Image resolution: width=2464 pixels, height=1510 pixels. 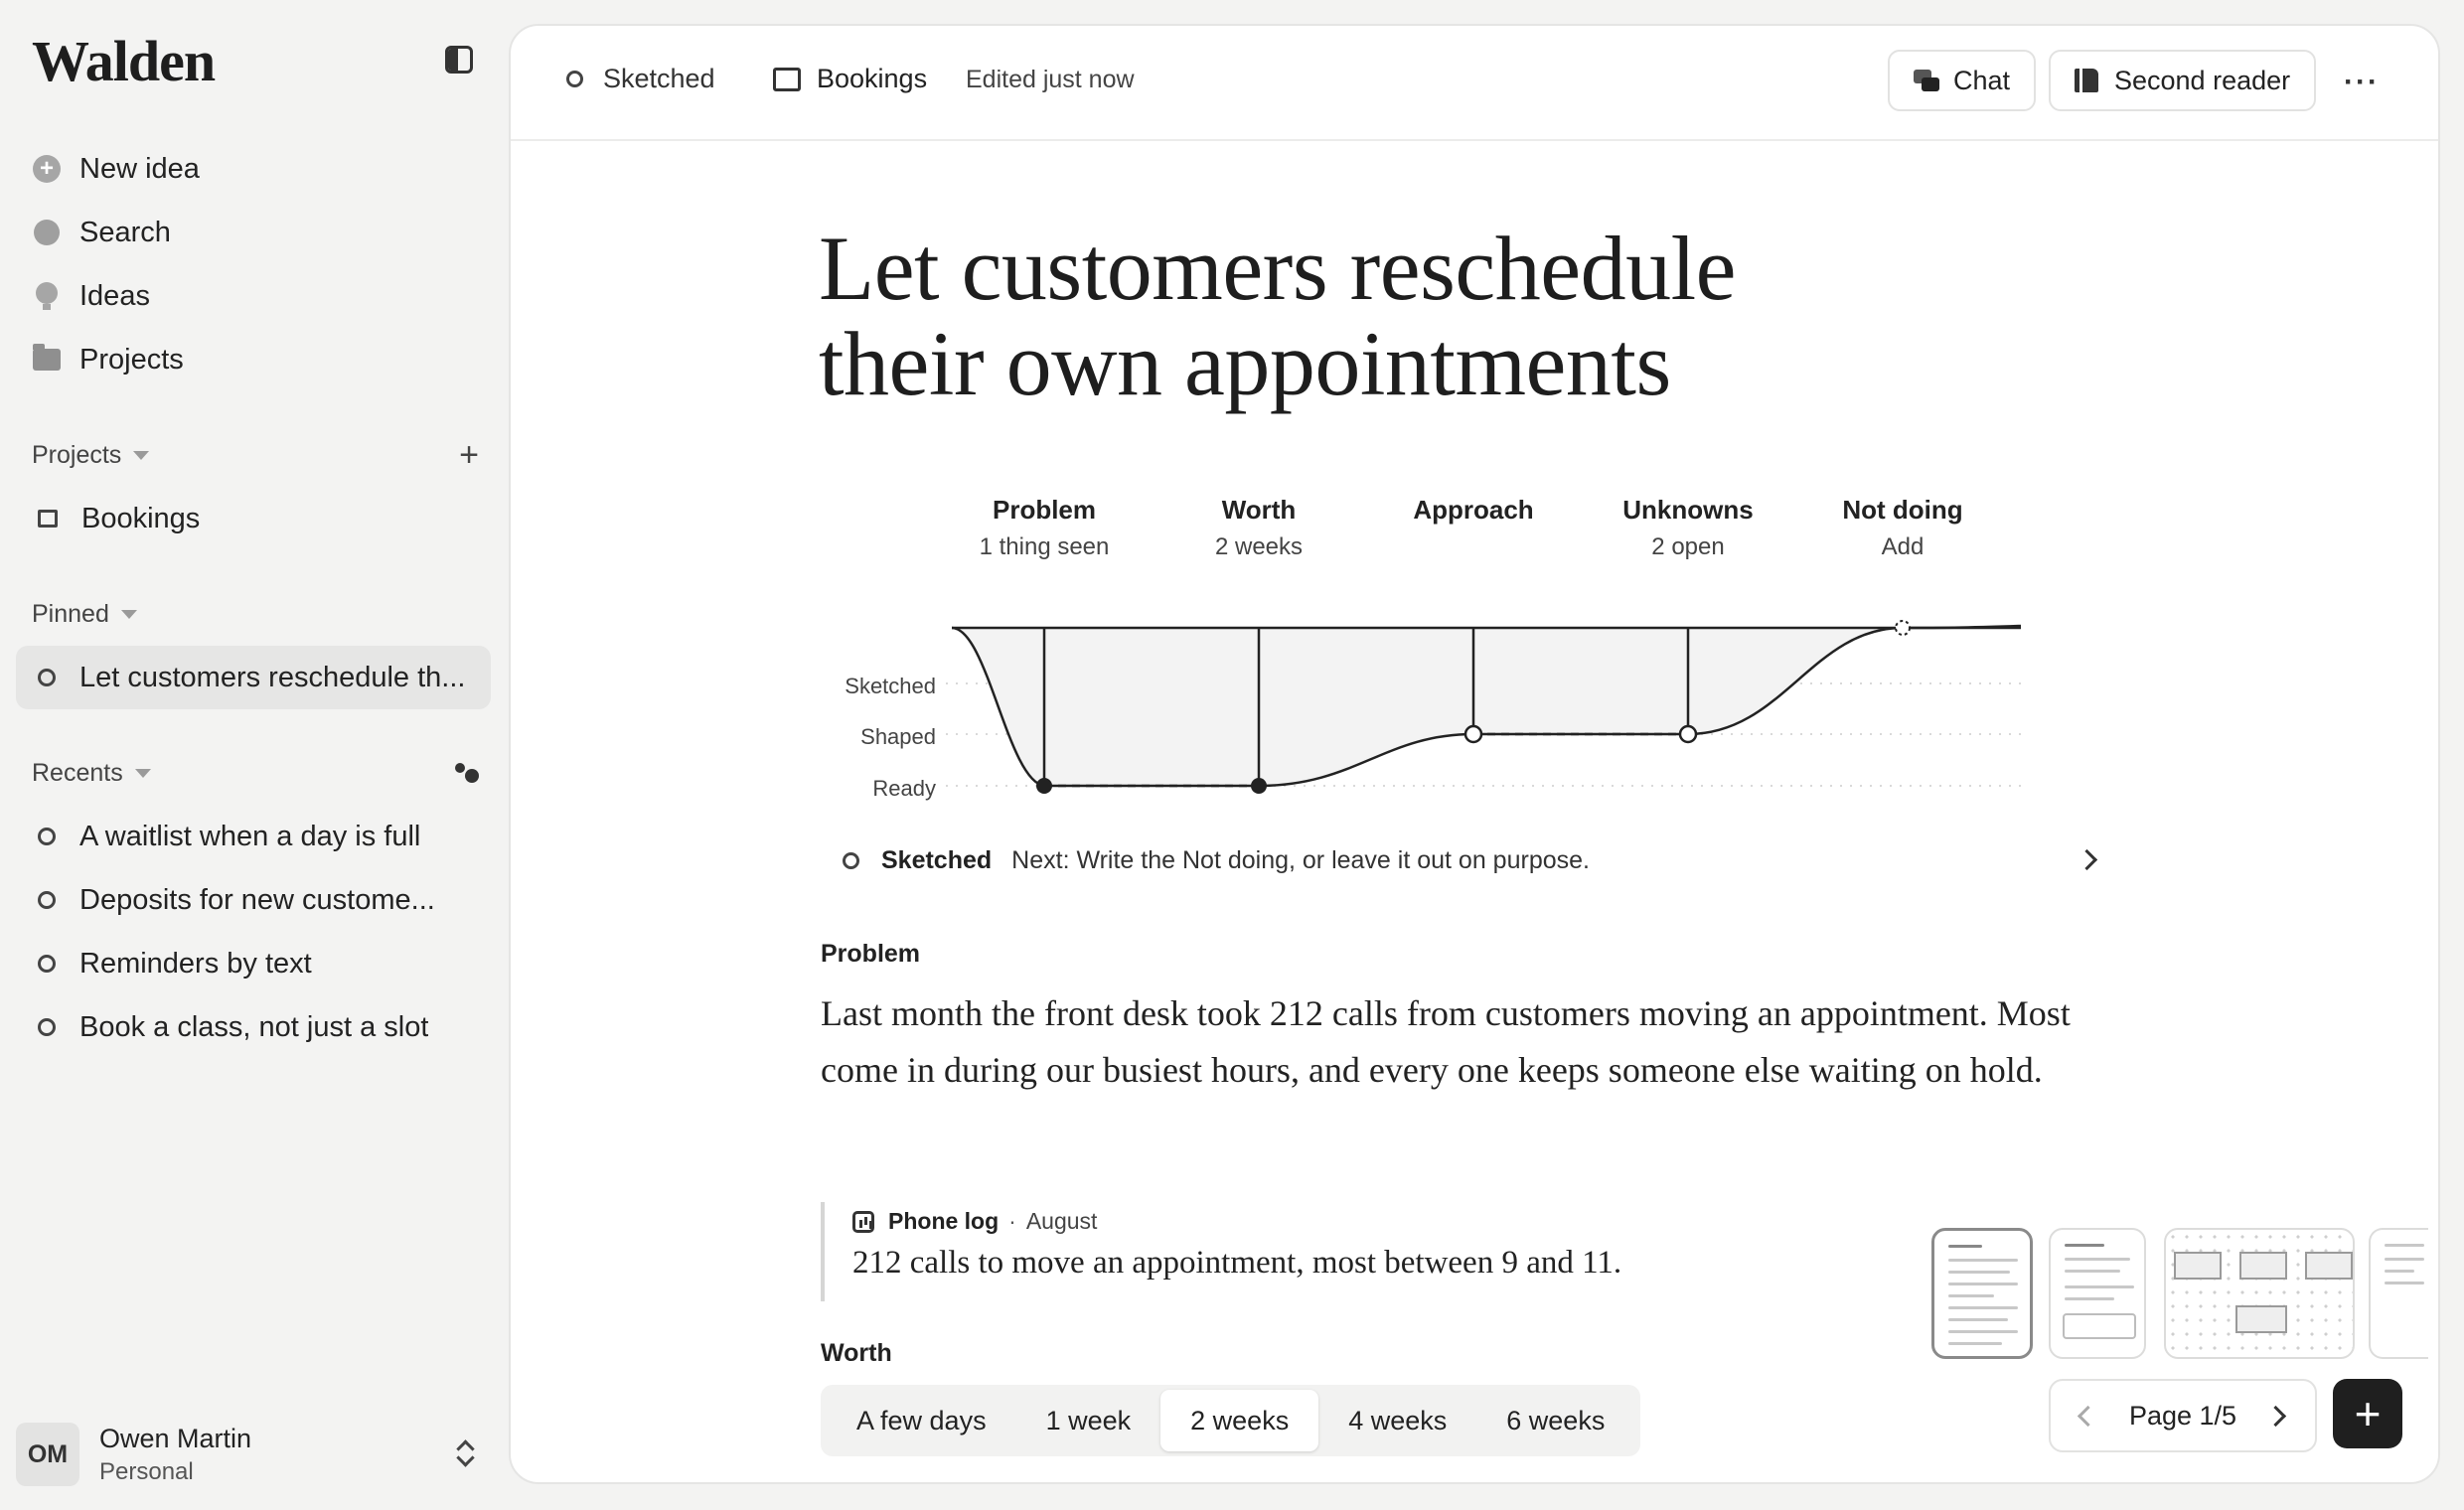 I want to click on page-navigator: Page 1/5, so click(x=2183, y=1416).